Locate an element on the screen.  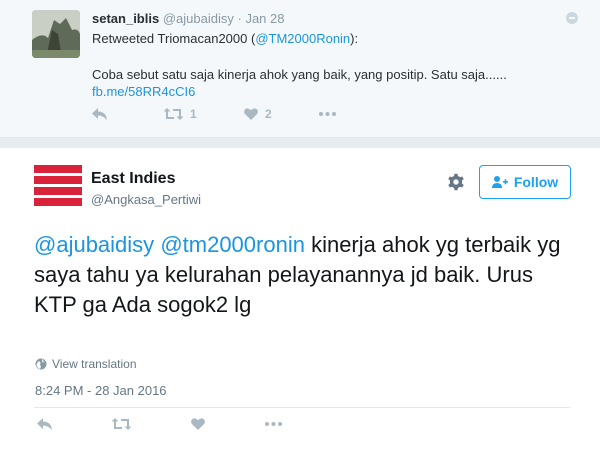
avatar-image-icon is located at coordinates (56, 34).